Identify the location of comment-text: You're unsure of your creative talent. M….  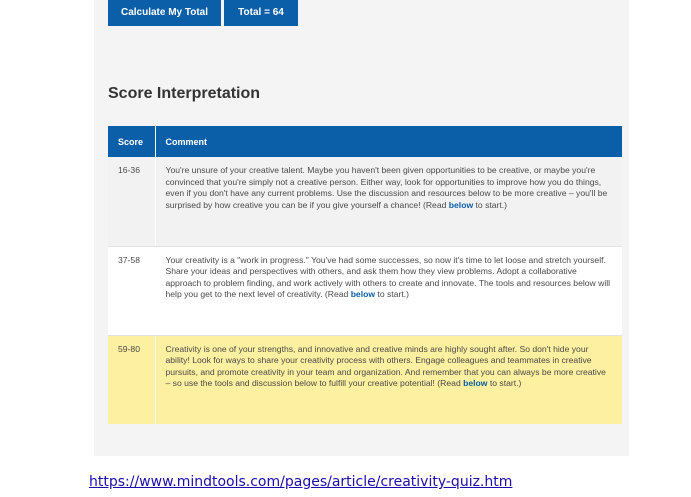
(386, 187).